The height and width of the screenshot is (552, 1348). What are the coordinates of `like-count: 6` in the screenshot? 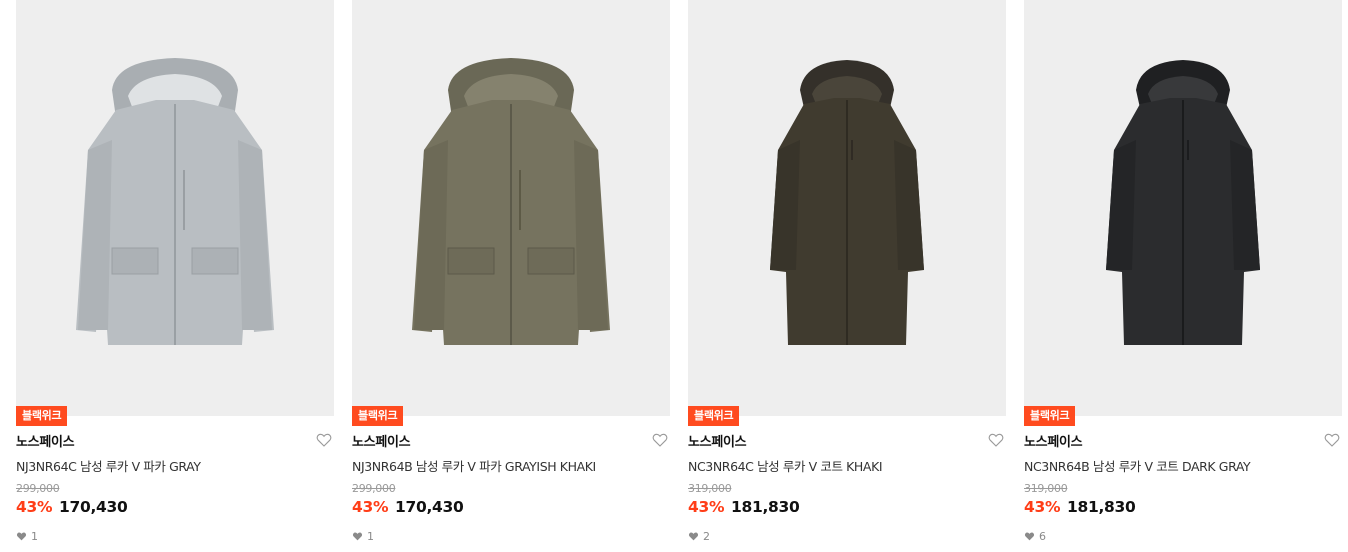 It's located at (1035, 536).